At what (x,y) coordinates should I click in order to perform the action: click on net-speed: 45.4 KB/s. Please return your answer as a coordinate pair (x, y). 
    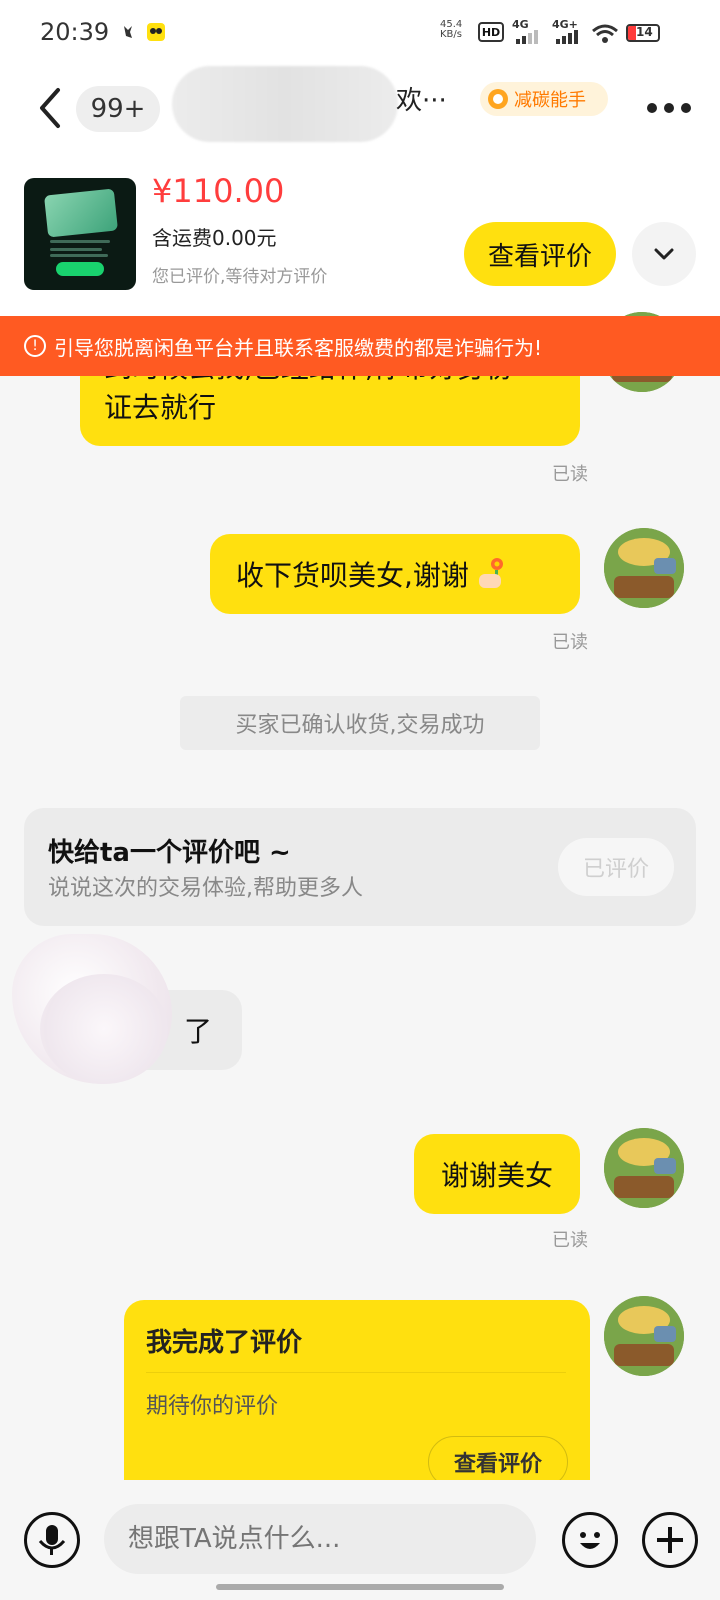
    Looking at the image, I should click on (451, 30).